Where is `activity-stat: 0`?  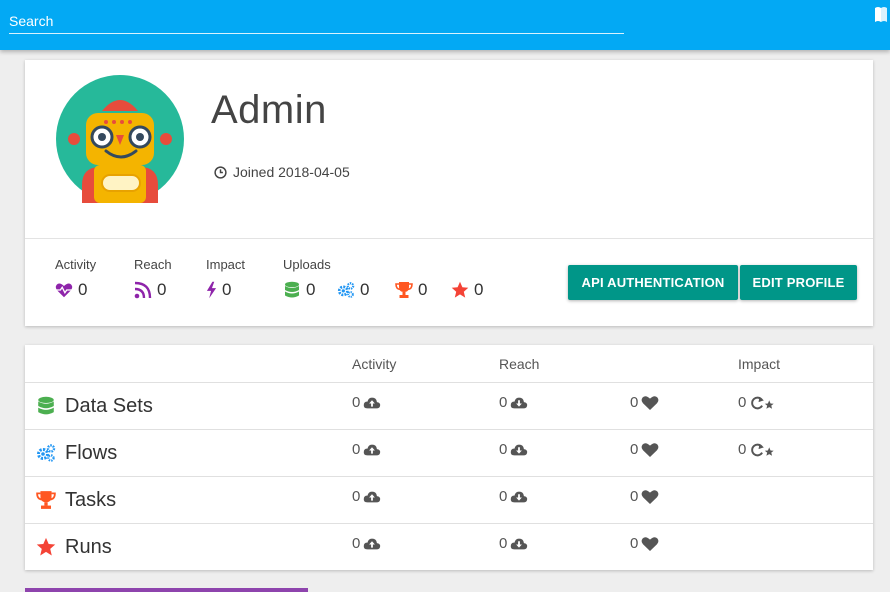 activity-stat: 0 is located at coordinates (71, 290).